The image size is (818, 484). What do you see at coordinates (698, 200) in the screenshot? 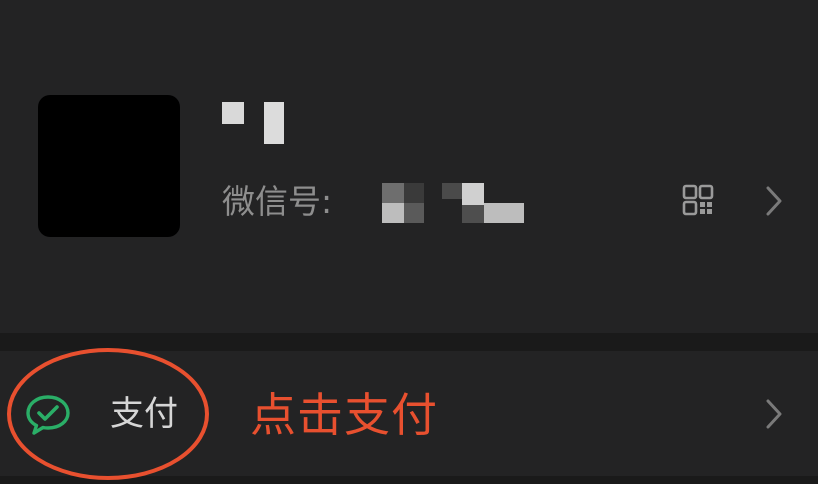
I see `qr-code-icon` at bounding box center [698, 200].